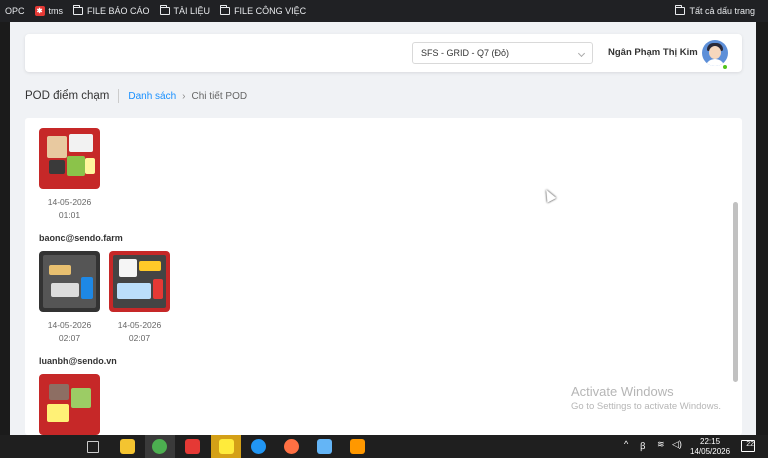  I want to click on activate-windows-title: Activate Windows, so click(622, 391).